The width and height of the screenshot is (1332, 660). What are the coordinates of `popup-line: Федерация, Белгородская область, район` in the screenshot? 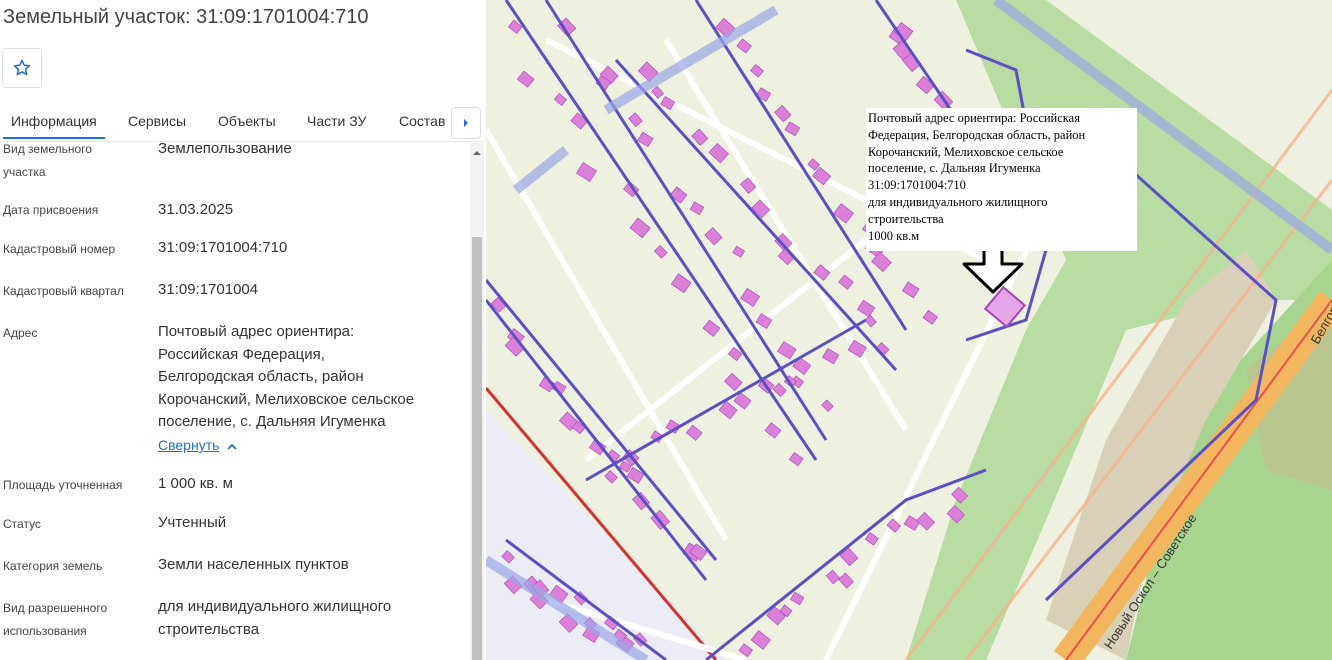 It's located at (977, 134).